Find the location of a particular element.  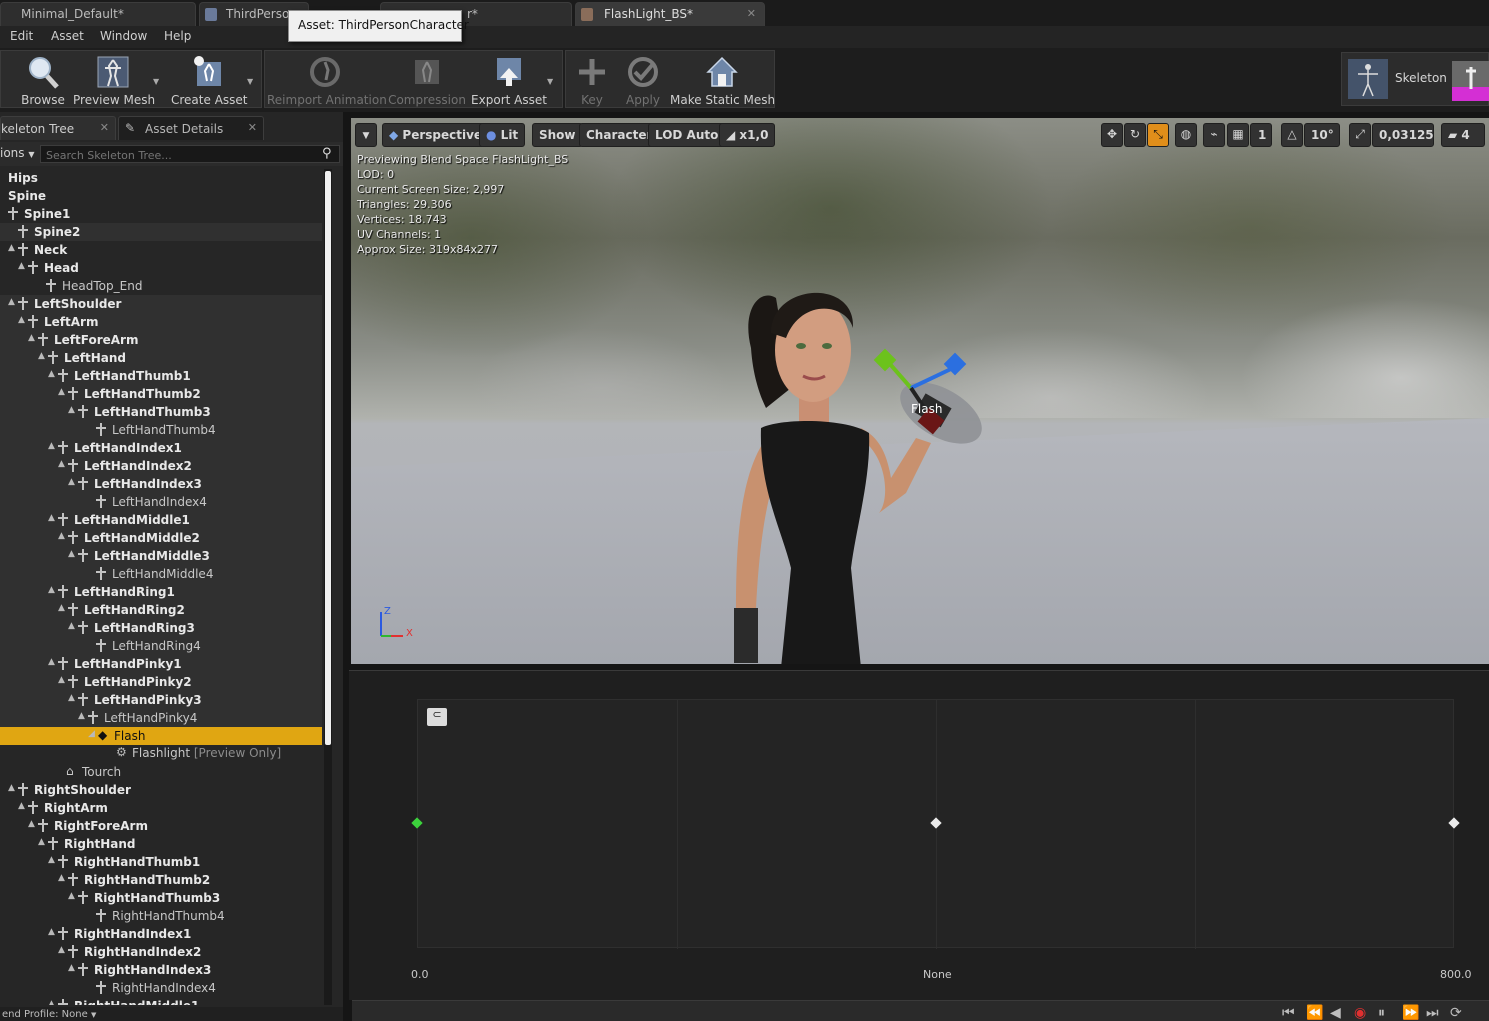

tree-row: ▲ LeftHandThumb2 is located at coordinates (161, 394).